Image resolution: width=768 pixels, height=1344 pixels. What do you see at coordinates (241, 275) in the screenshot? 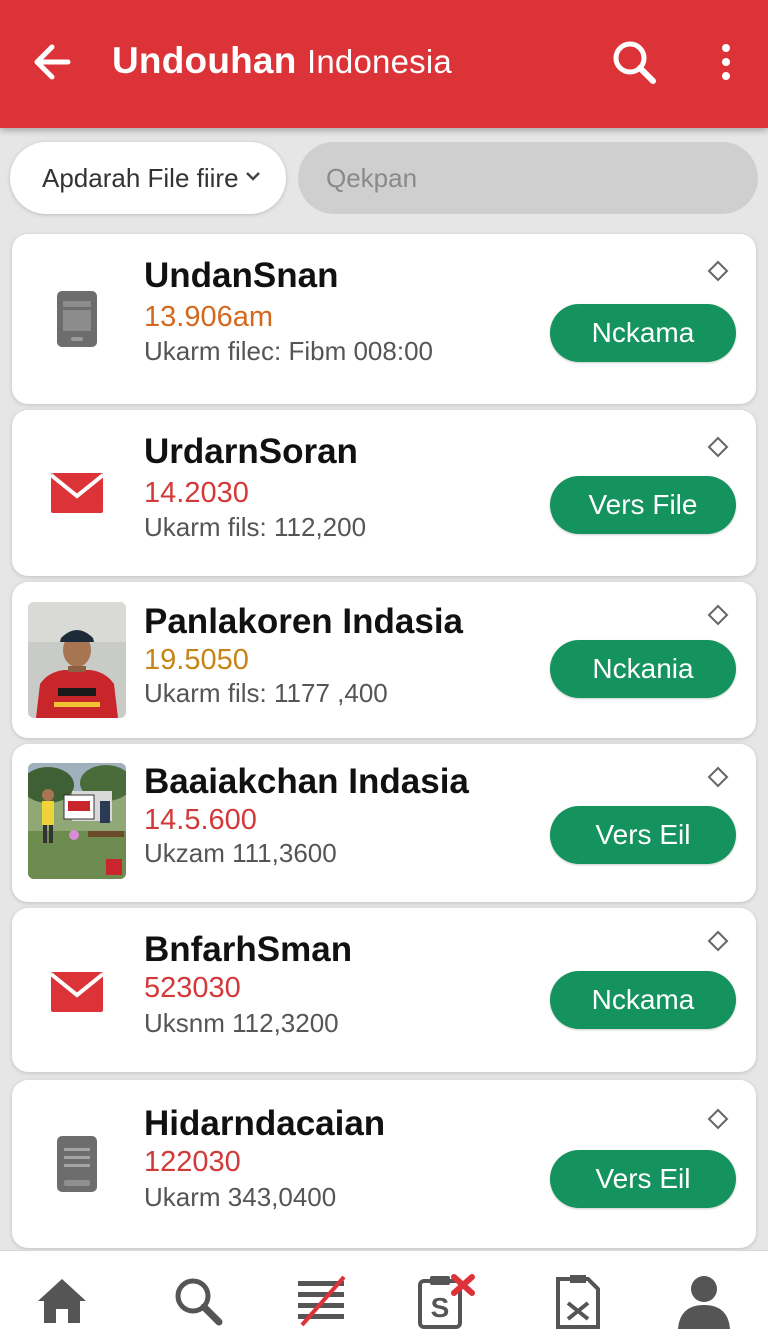
I see `file-name: UndanSnan` at bounding box center [241, 275].